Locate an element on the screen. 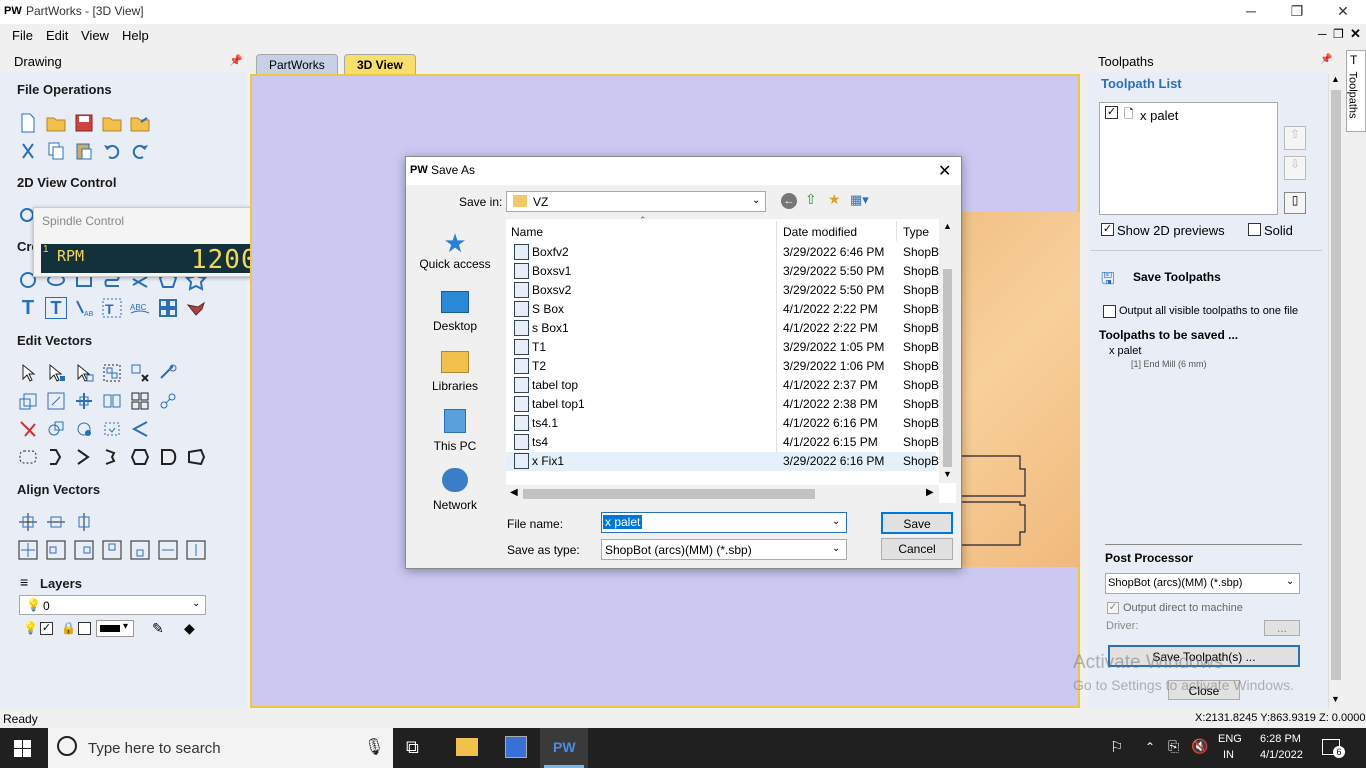 This screenshot has width=1366, height=768. curve-icon is located at coordinates (168, 457).